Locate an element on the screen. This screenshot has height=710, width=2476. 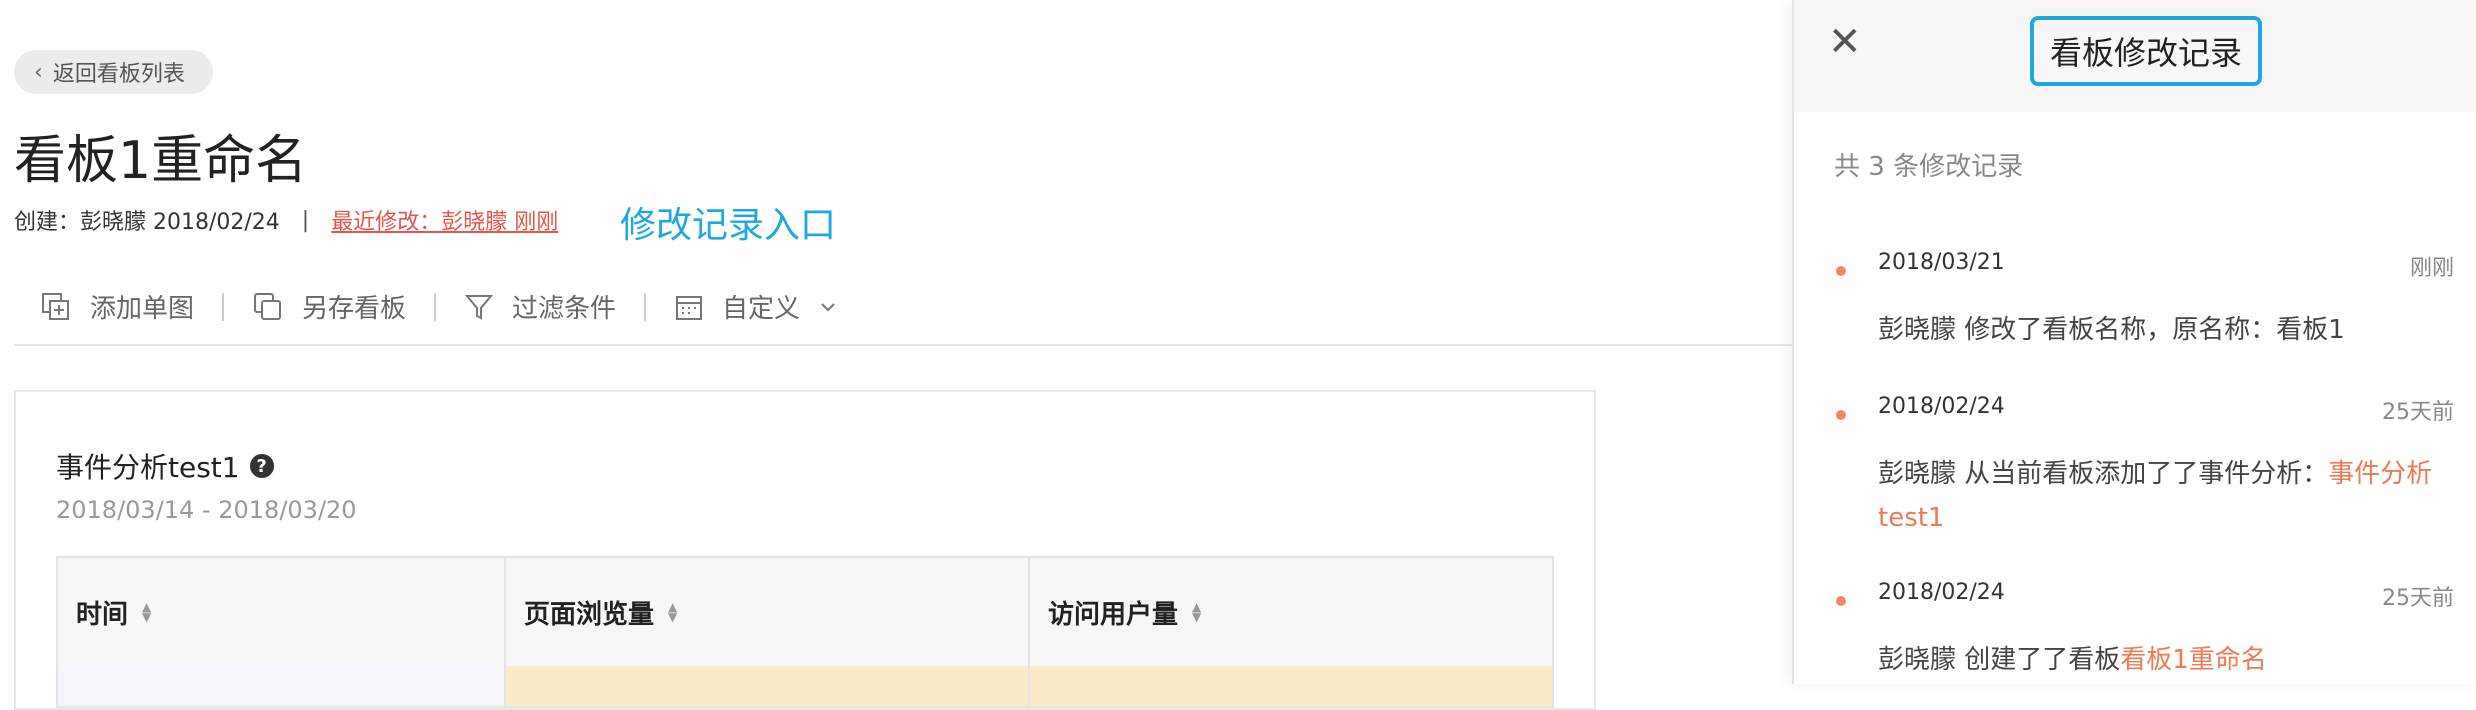
last-modified-link: 最近修改：彭晓朦 刚刚 is located at coordinates (444, 220).